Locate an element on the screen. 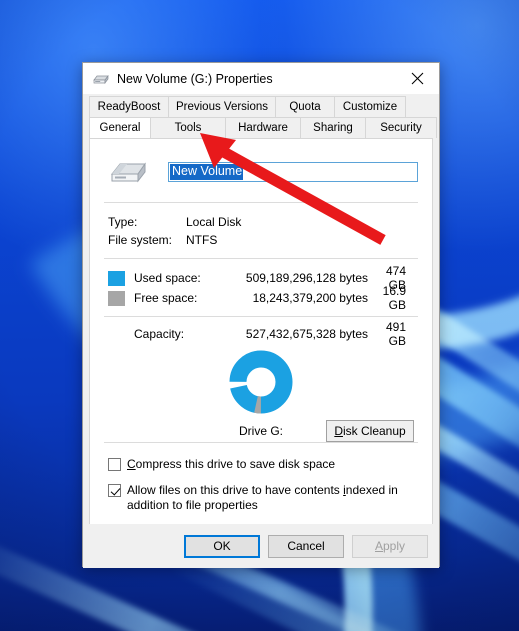  volume-name-input: New Volume is located at coordinates (293, 172).